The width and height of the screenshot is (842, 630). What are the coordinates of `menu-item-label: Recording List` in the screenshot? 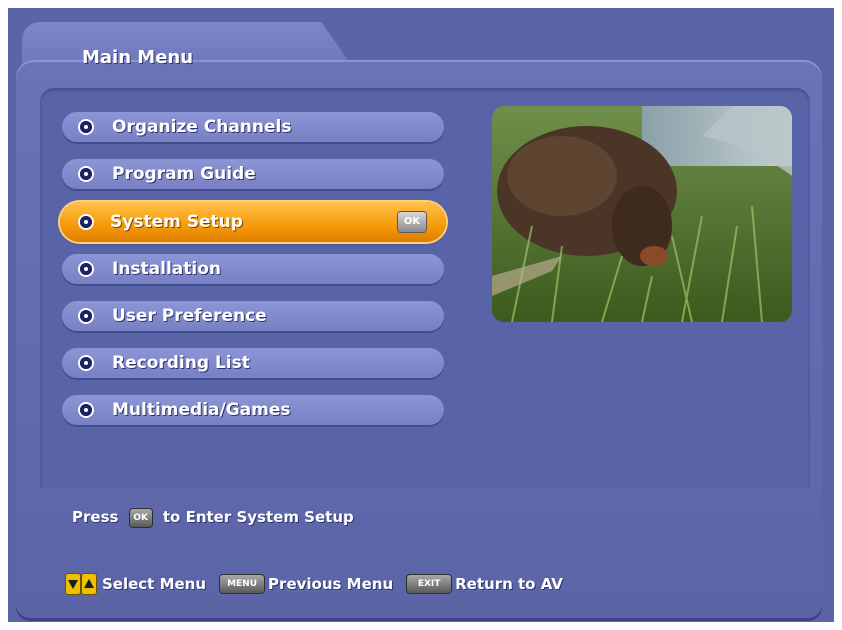 It's located at (181, 363).